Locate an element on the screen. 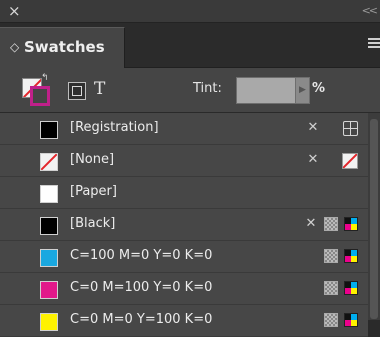 The height and width of the screenshot is (337, 380). container-icon is located at coordinates (77, 91).